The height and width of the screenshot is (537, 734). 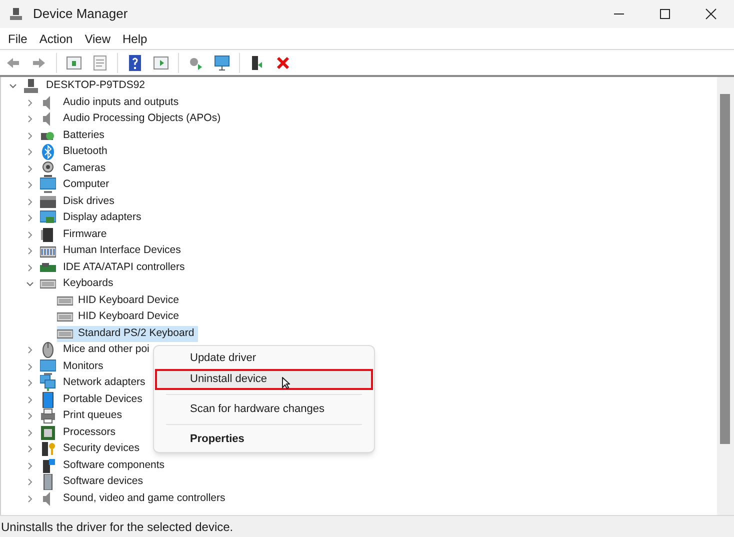 I want to click on menu-item: Action, so click(x=56, y=39).